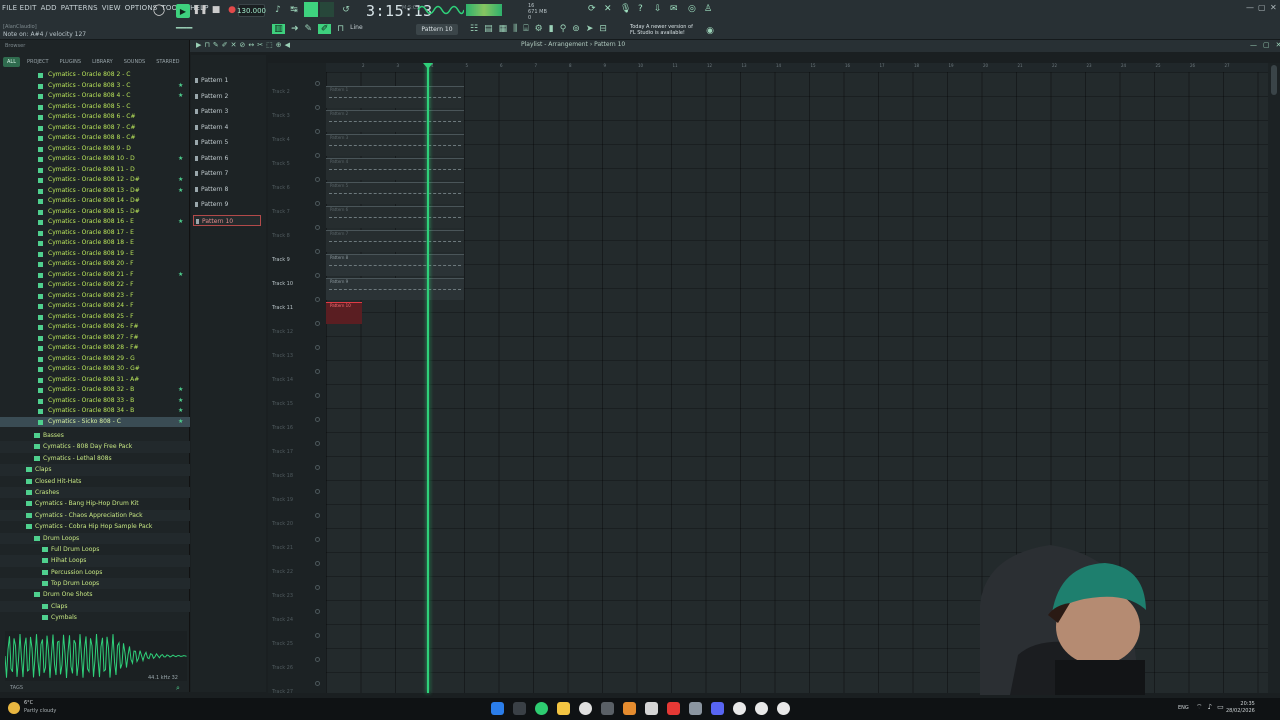 Image resolution: width=1280 pixels, height=720 pixels. What do you see at coordinates (282, 620) in the screenshot?
I see `track-label: Track 24` at bounding box center [282, 620].